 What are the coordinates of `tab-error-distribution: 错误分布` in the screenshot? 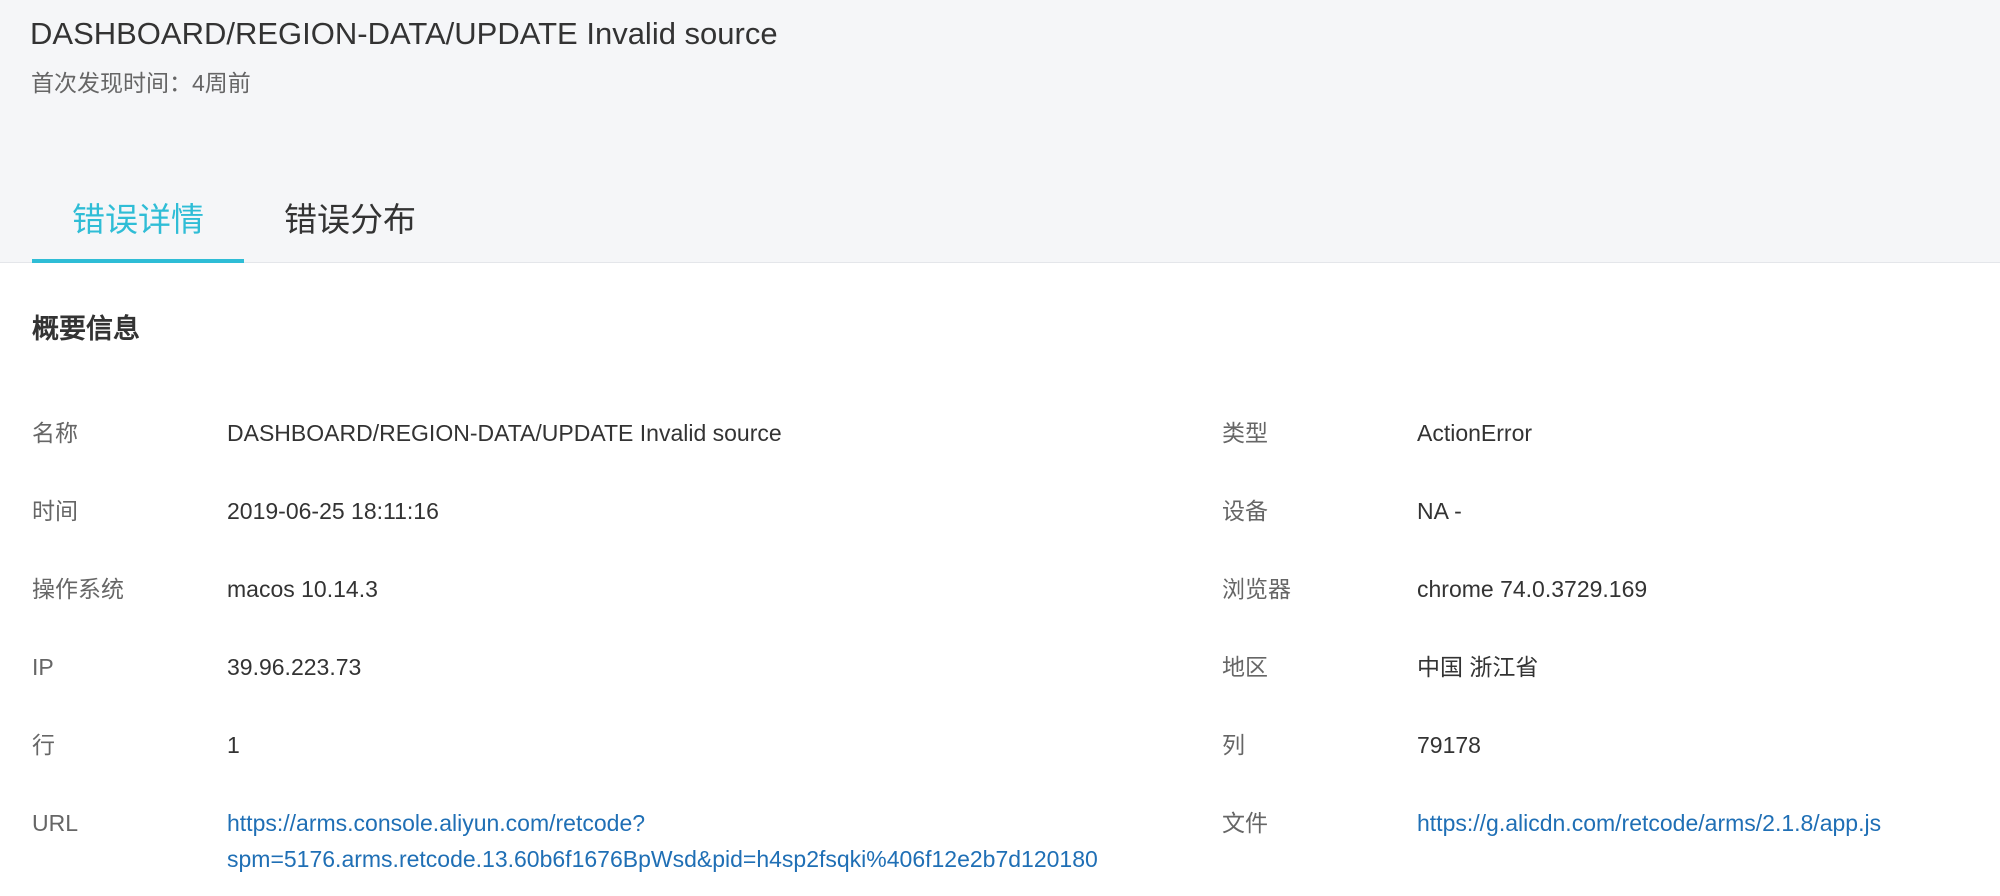 It's located at (350, 224).